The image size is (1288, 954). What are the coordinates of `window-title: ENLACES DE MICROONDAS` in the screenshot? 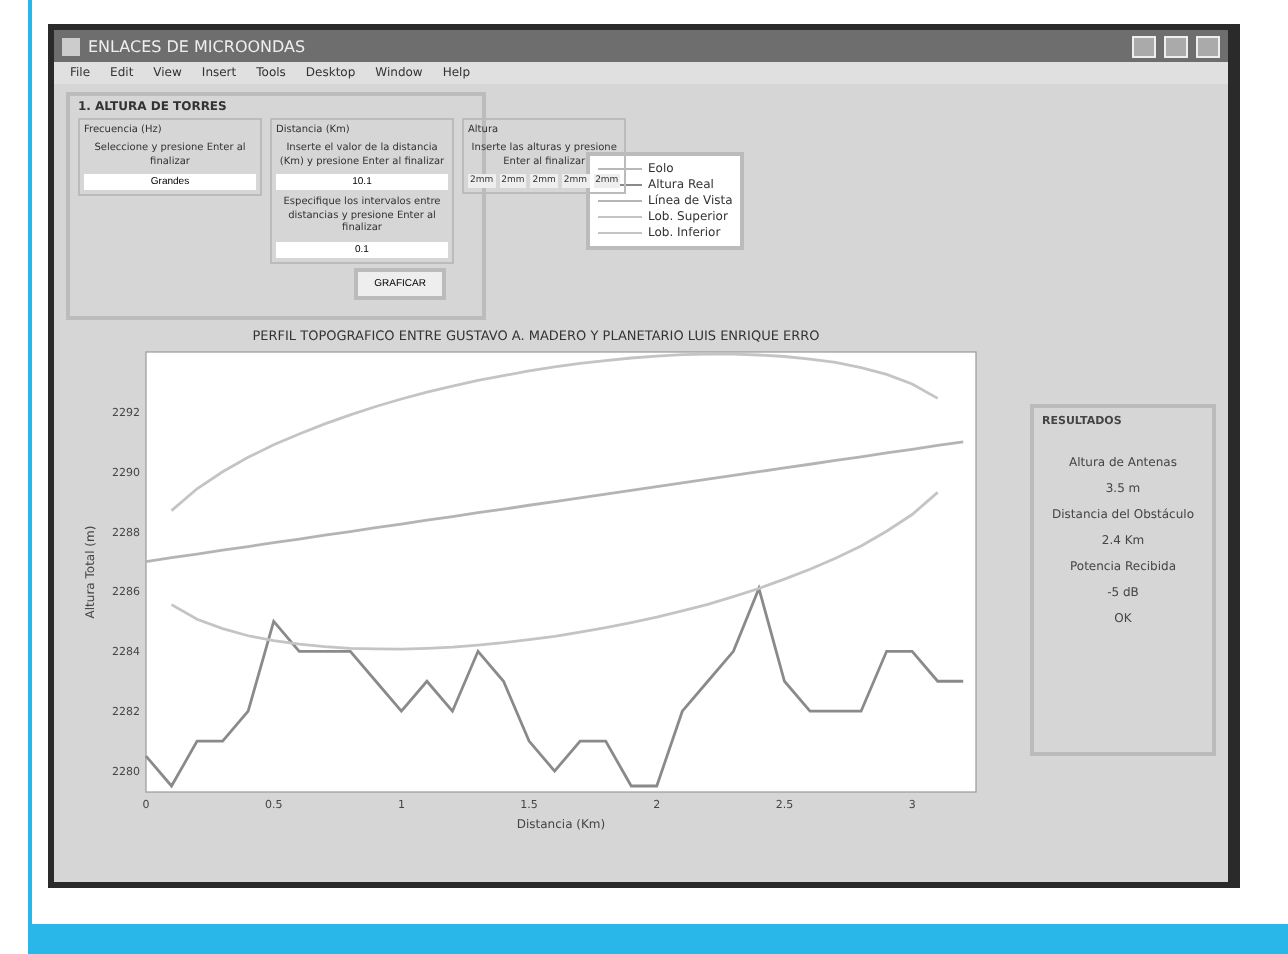 It's located at (198, 46).